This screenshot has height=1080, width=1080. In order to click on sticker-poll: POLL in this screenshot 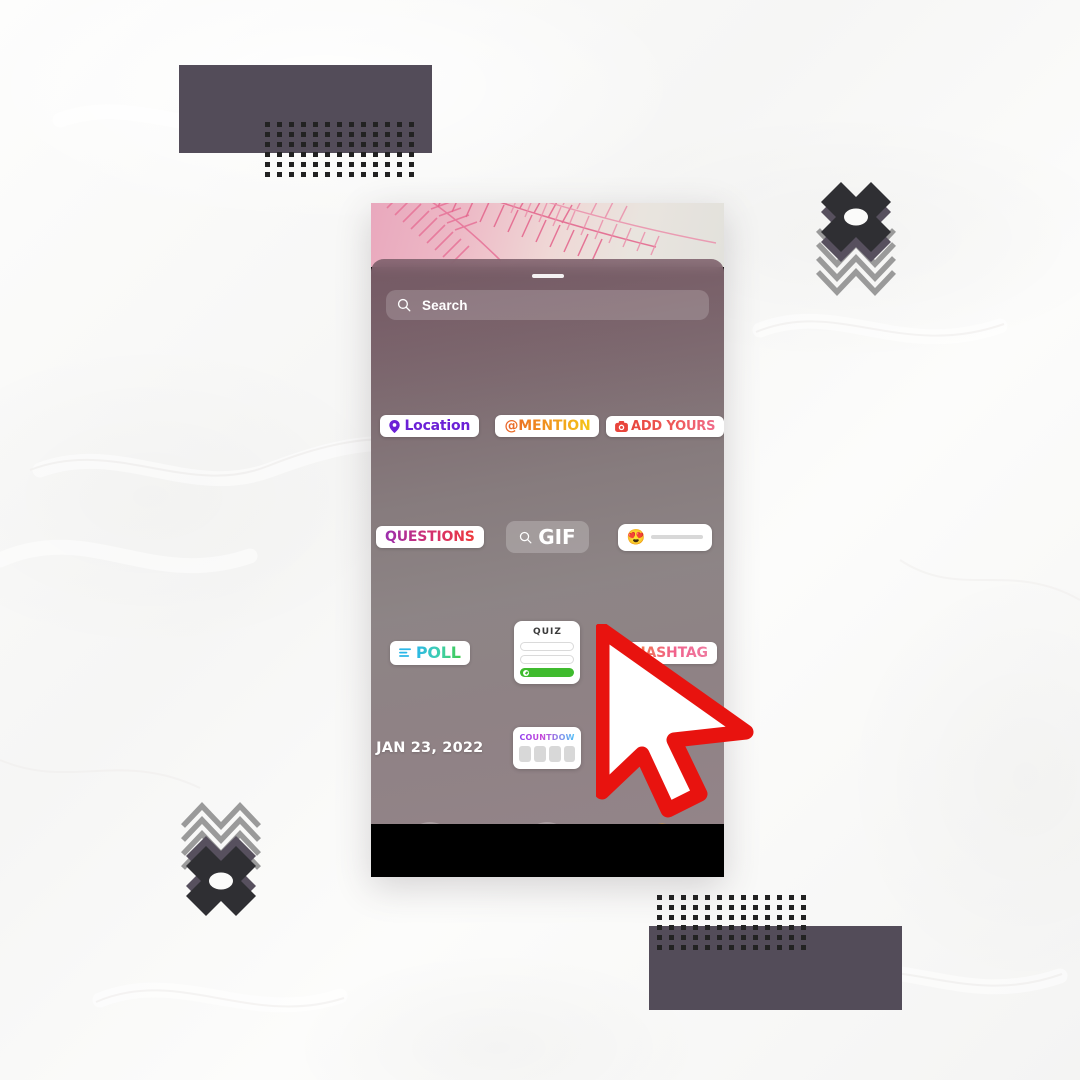, I will do `click(429, 652)`.